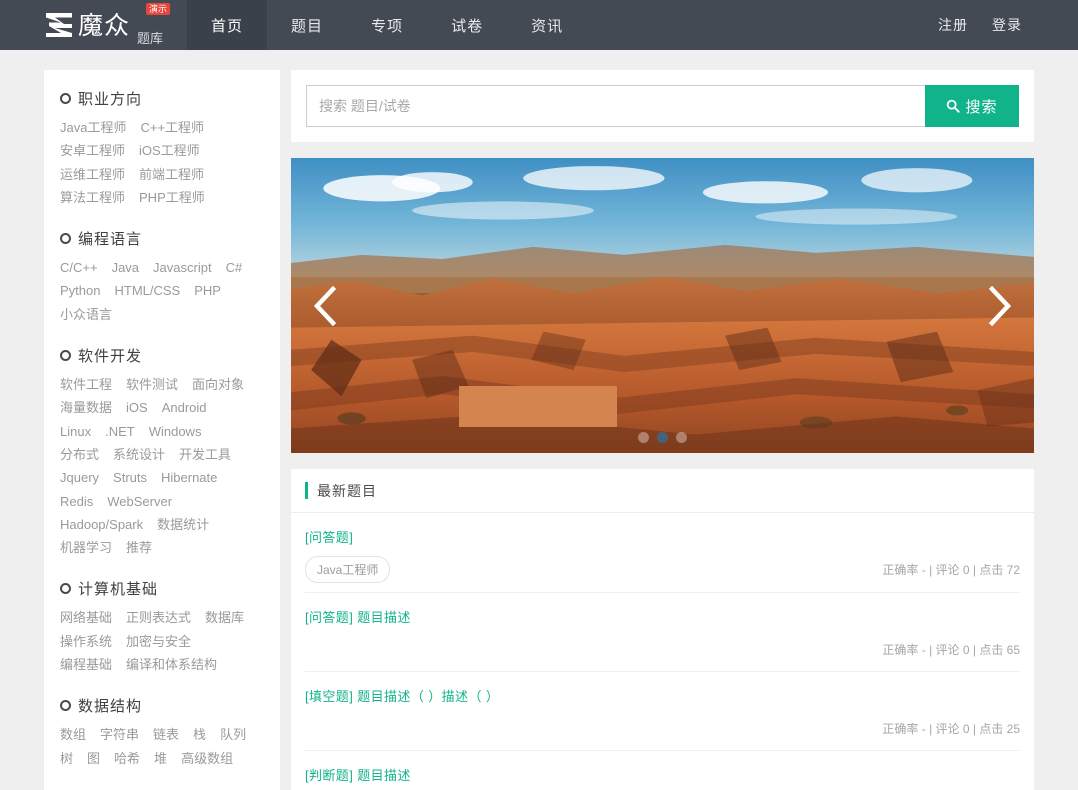 This screenshot has height=790, width=1078. What do you see at coordinates (615, 106) in the screenshot?
I see `search-input` at bounding box center [615, 106].